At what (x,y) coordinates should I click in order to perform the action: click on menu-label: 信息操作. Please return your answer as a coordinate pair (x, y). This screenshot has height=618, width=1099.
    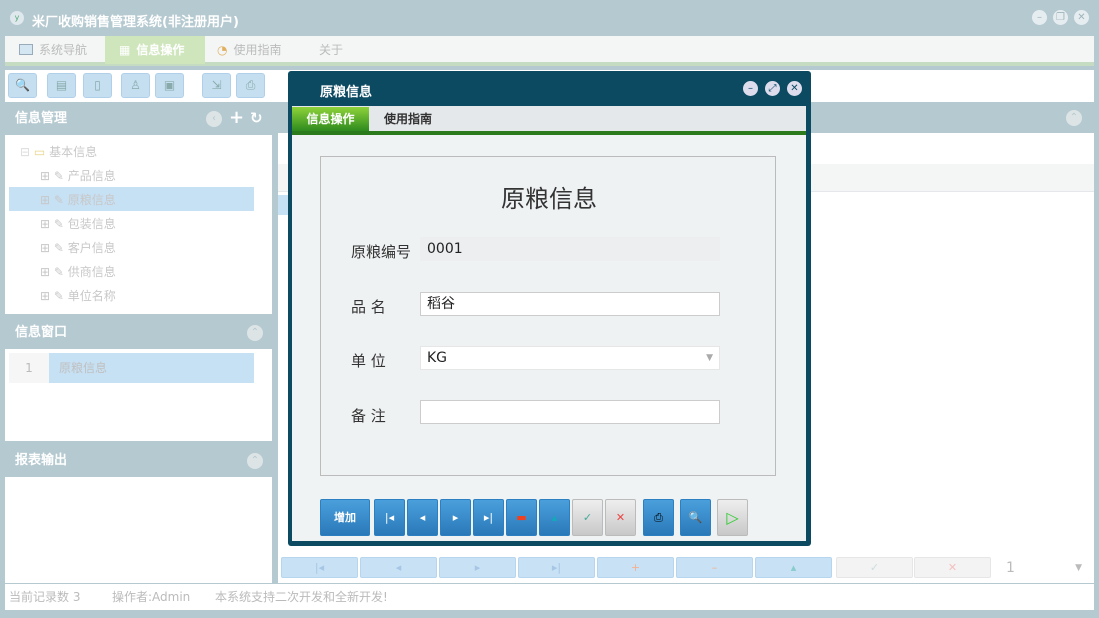
    Looking at the image, I should click on (160, 50).